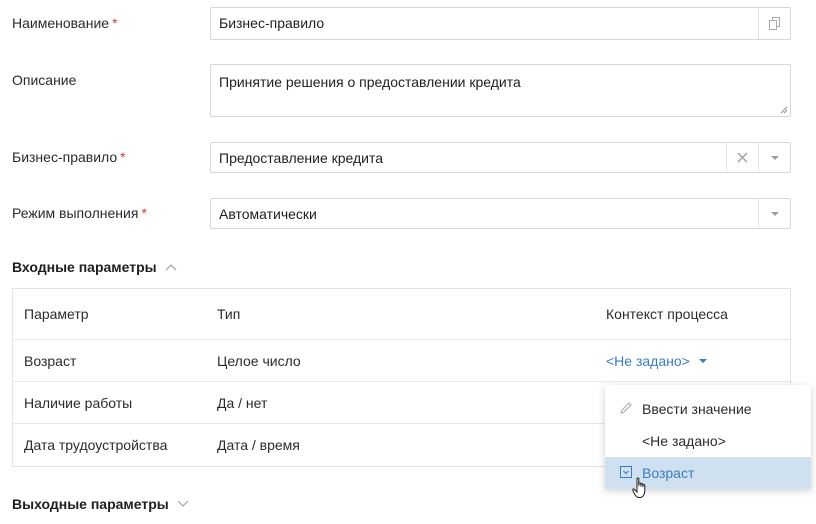 This screenshot has height=524, width=816. What do you see at coordinates (258, 445) in the screenshot?
I see `param-type: Дата / время` at bounding box center [258, 445].